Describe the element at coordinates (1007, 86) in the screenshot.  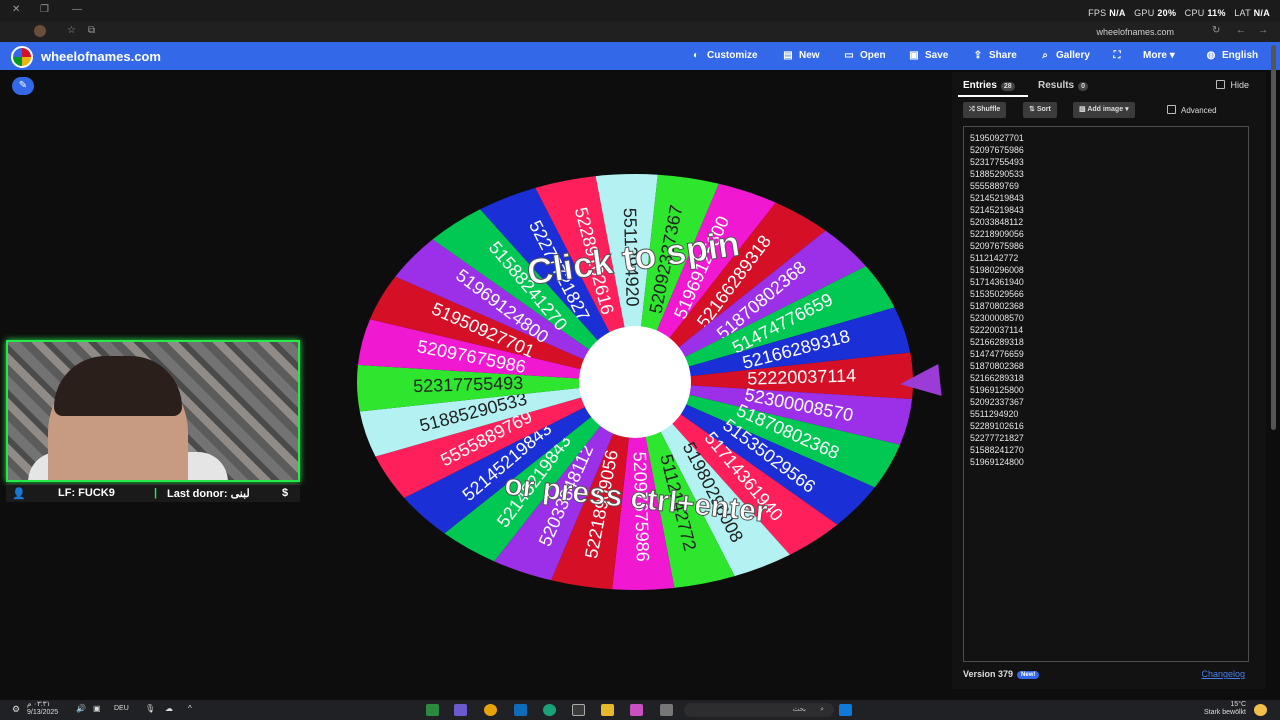
I see `entries-count-badge: 28` at that location.